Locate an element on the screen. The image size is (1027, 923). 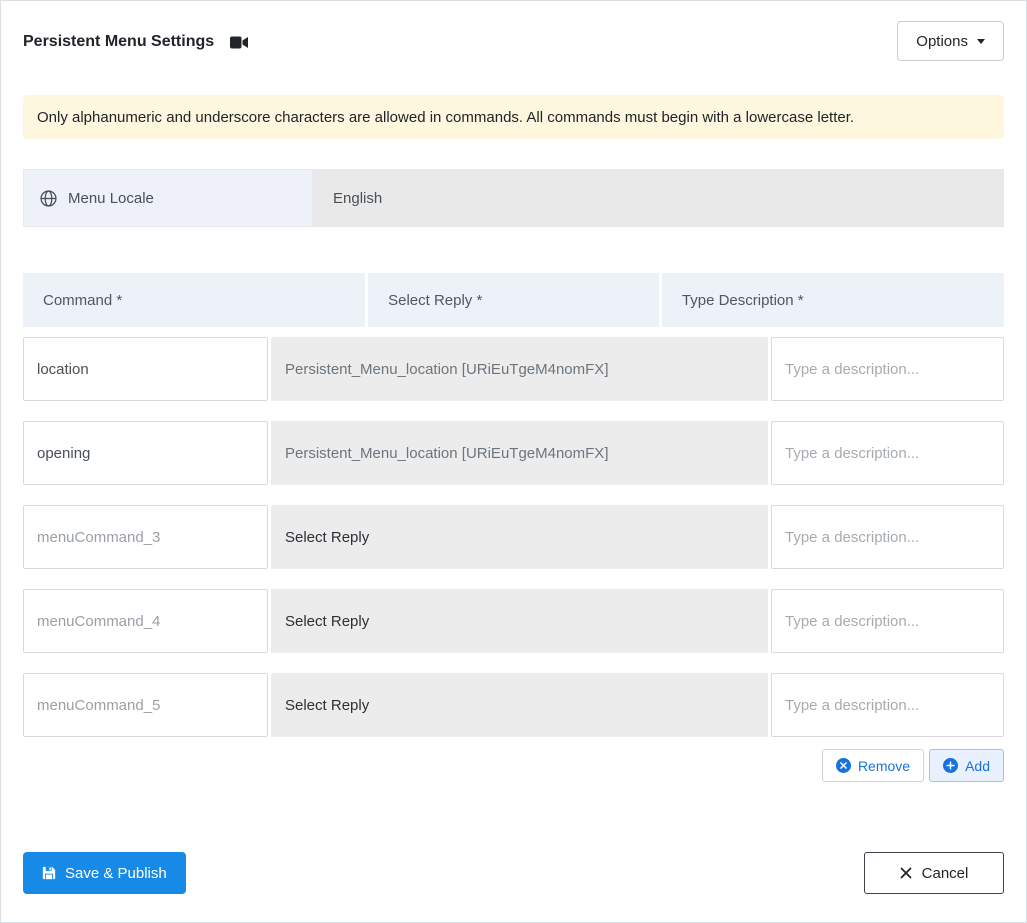
x-circle-icon is located at coordinates (843, 765).